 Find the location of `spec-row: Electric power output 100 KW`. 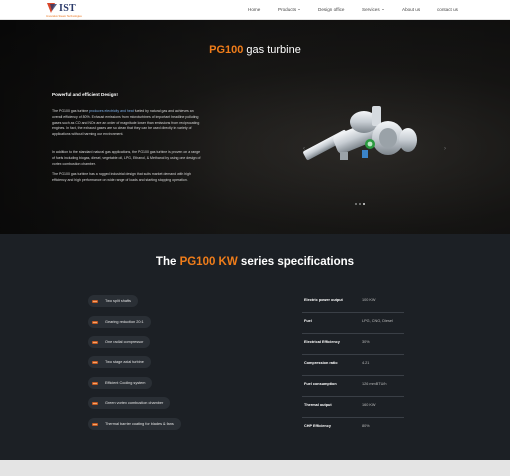

spec-row: Electric power output 100 KW is located at coordinates (353, 302).